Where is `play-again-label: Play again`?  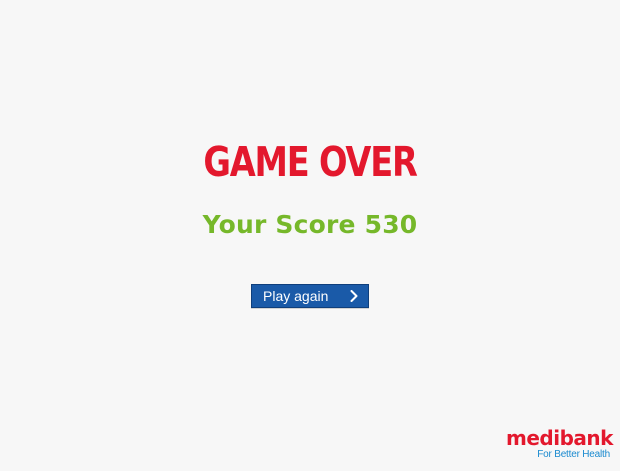 play-again-label: Play again is located at coordinates (296, 296).